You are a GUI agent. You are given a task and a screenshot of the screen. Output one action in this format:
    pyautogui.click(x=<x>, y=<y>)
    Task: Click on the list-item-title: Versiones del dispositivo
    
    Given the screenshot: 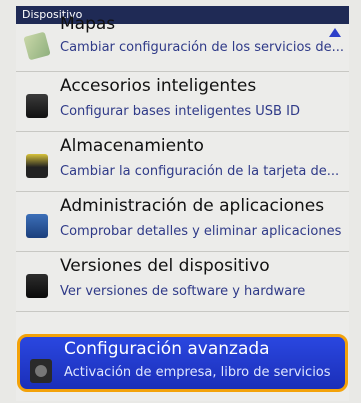 What is the action you would take?
    pyautogui.click(x=165, y=266)
    